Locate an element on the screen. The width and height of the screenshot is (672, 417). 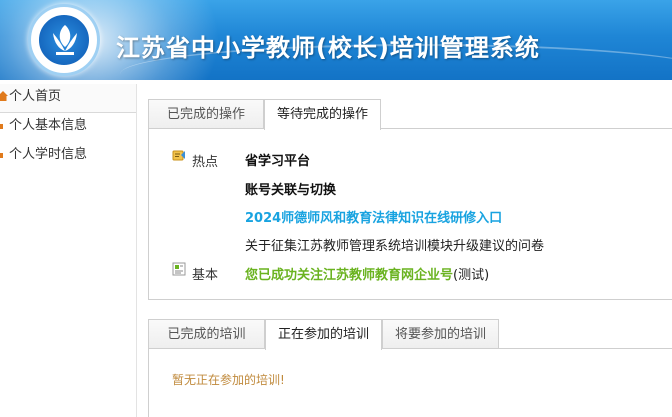
sidebar-item-hours-info: 个人学时信息 is located at coordinates (68, 156).